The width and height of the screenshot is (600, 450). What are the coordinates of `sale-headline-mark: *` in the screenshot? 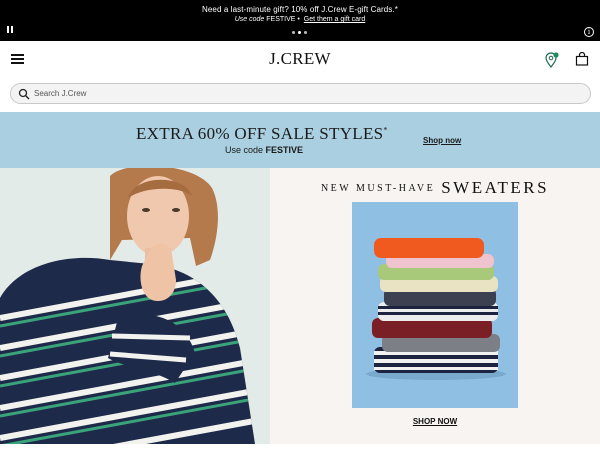 It's located at (385, 130).